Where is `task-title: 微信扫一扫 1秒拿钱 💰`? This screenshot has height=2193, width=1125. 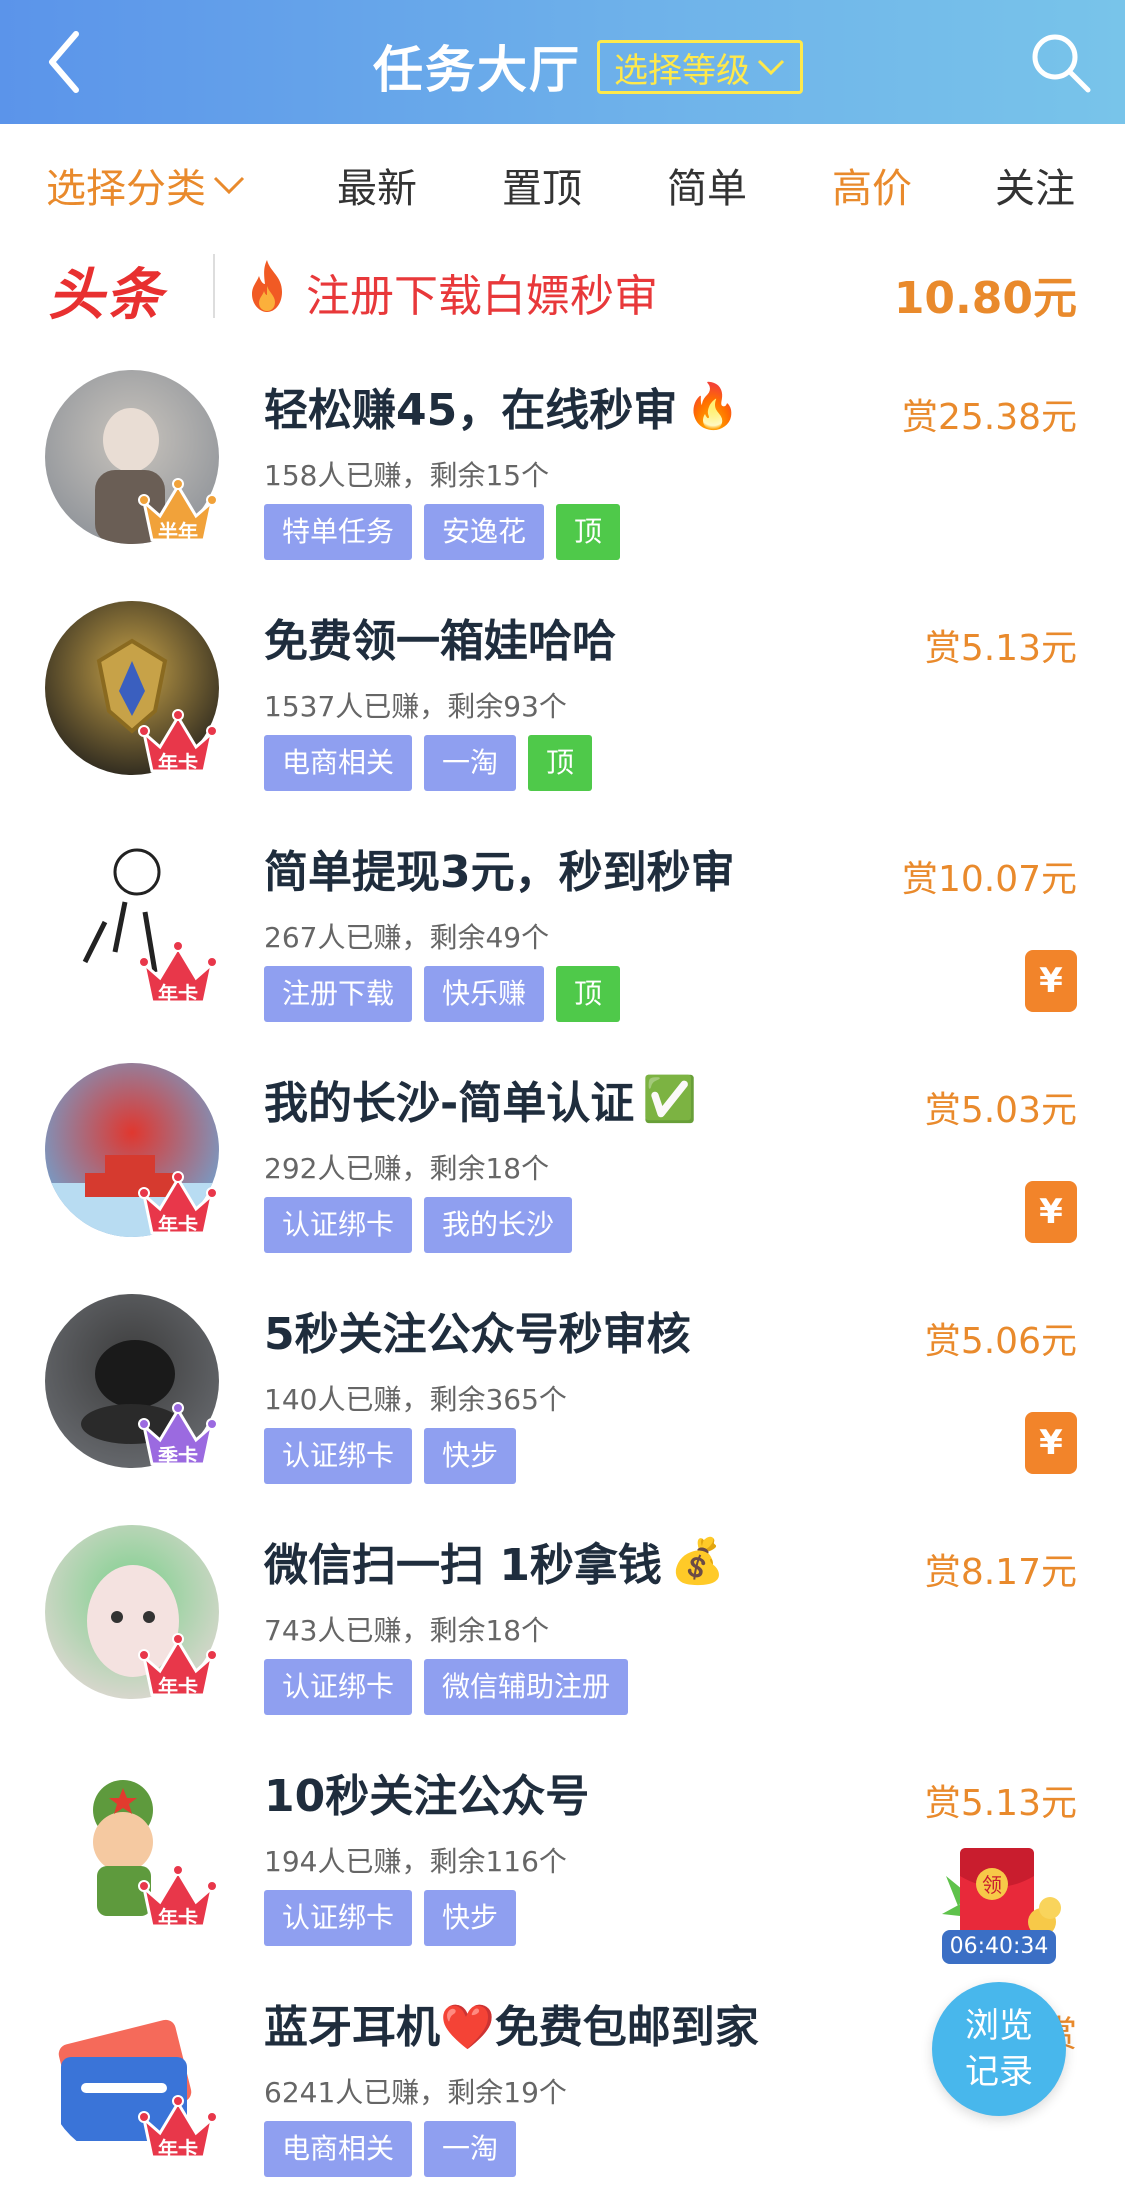
task-title: 微信扫一扫 1秒拿钱 💰 is located at coordinates (494, 1561).